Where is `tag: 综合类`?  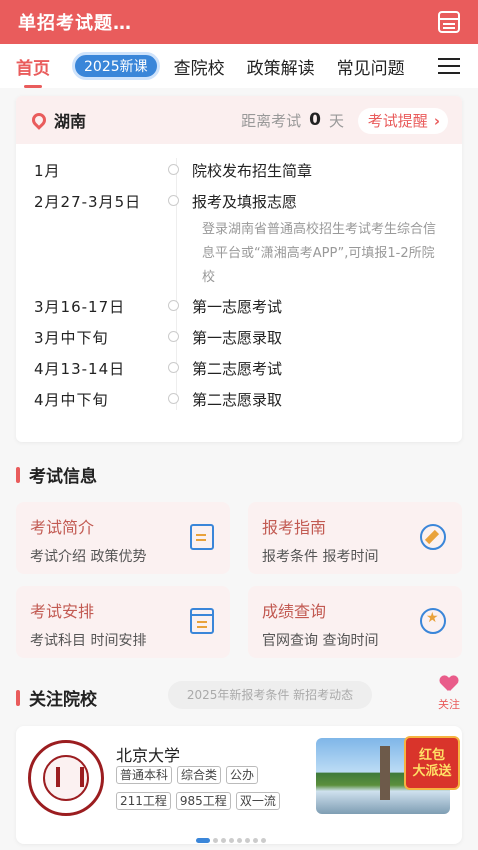 tag: 综合类 is located at coordinates (199, 775).